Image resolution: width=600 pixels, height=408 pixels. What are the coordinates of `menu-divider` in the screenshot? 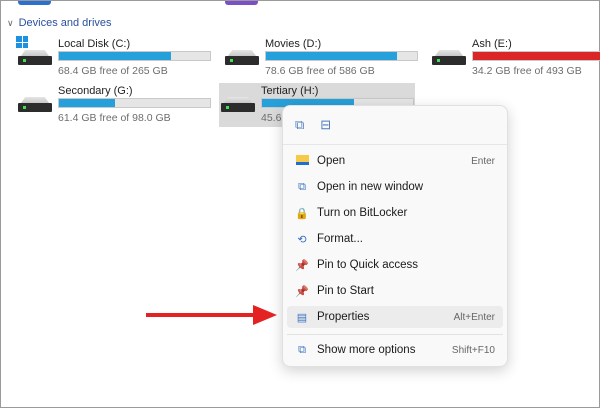 It's located at (395, 334).